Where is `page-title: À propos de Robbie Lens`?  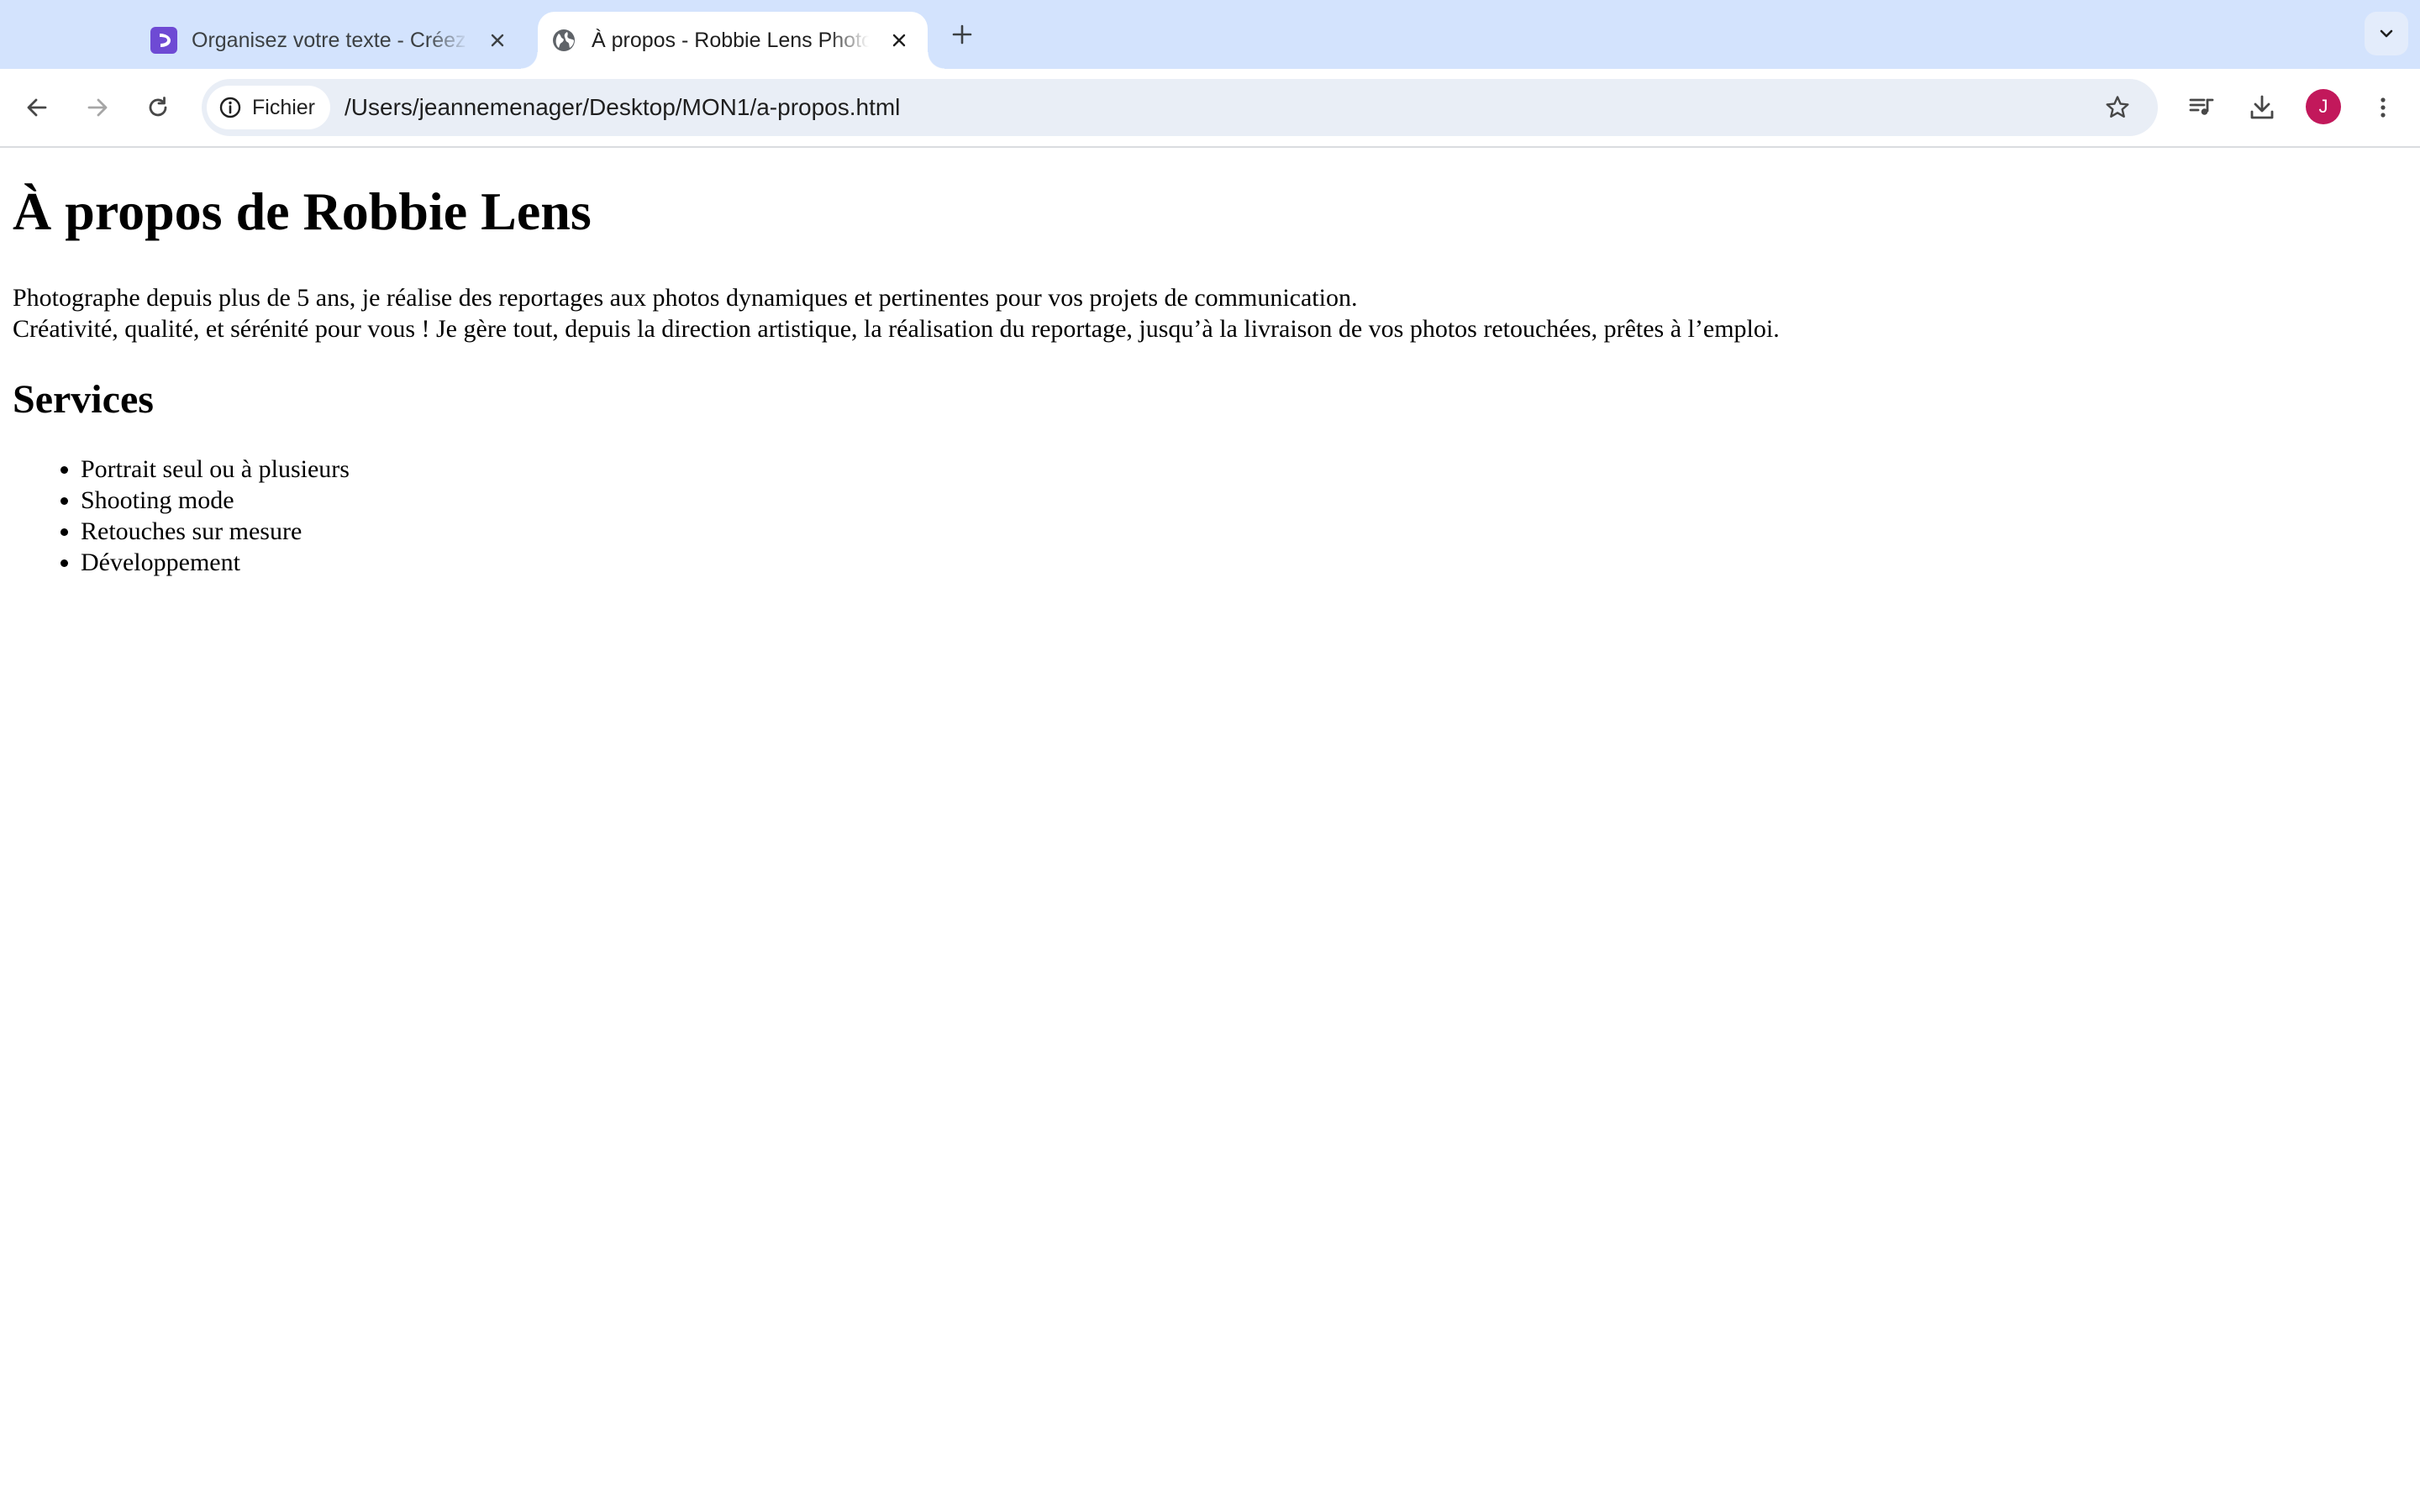
page-title: À propos de Robbie Lens is located at coordinates (302, 211).